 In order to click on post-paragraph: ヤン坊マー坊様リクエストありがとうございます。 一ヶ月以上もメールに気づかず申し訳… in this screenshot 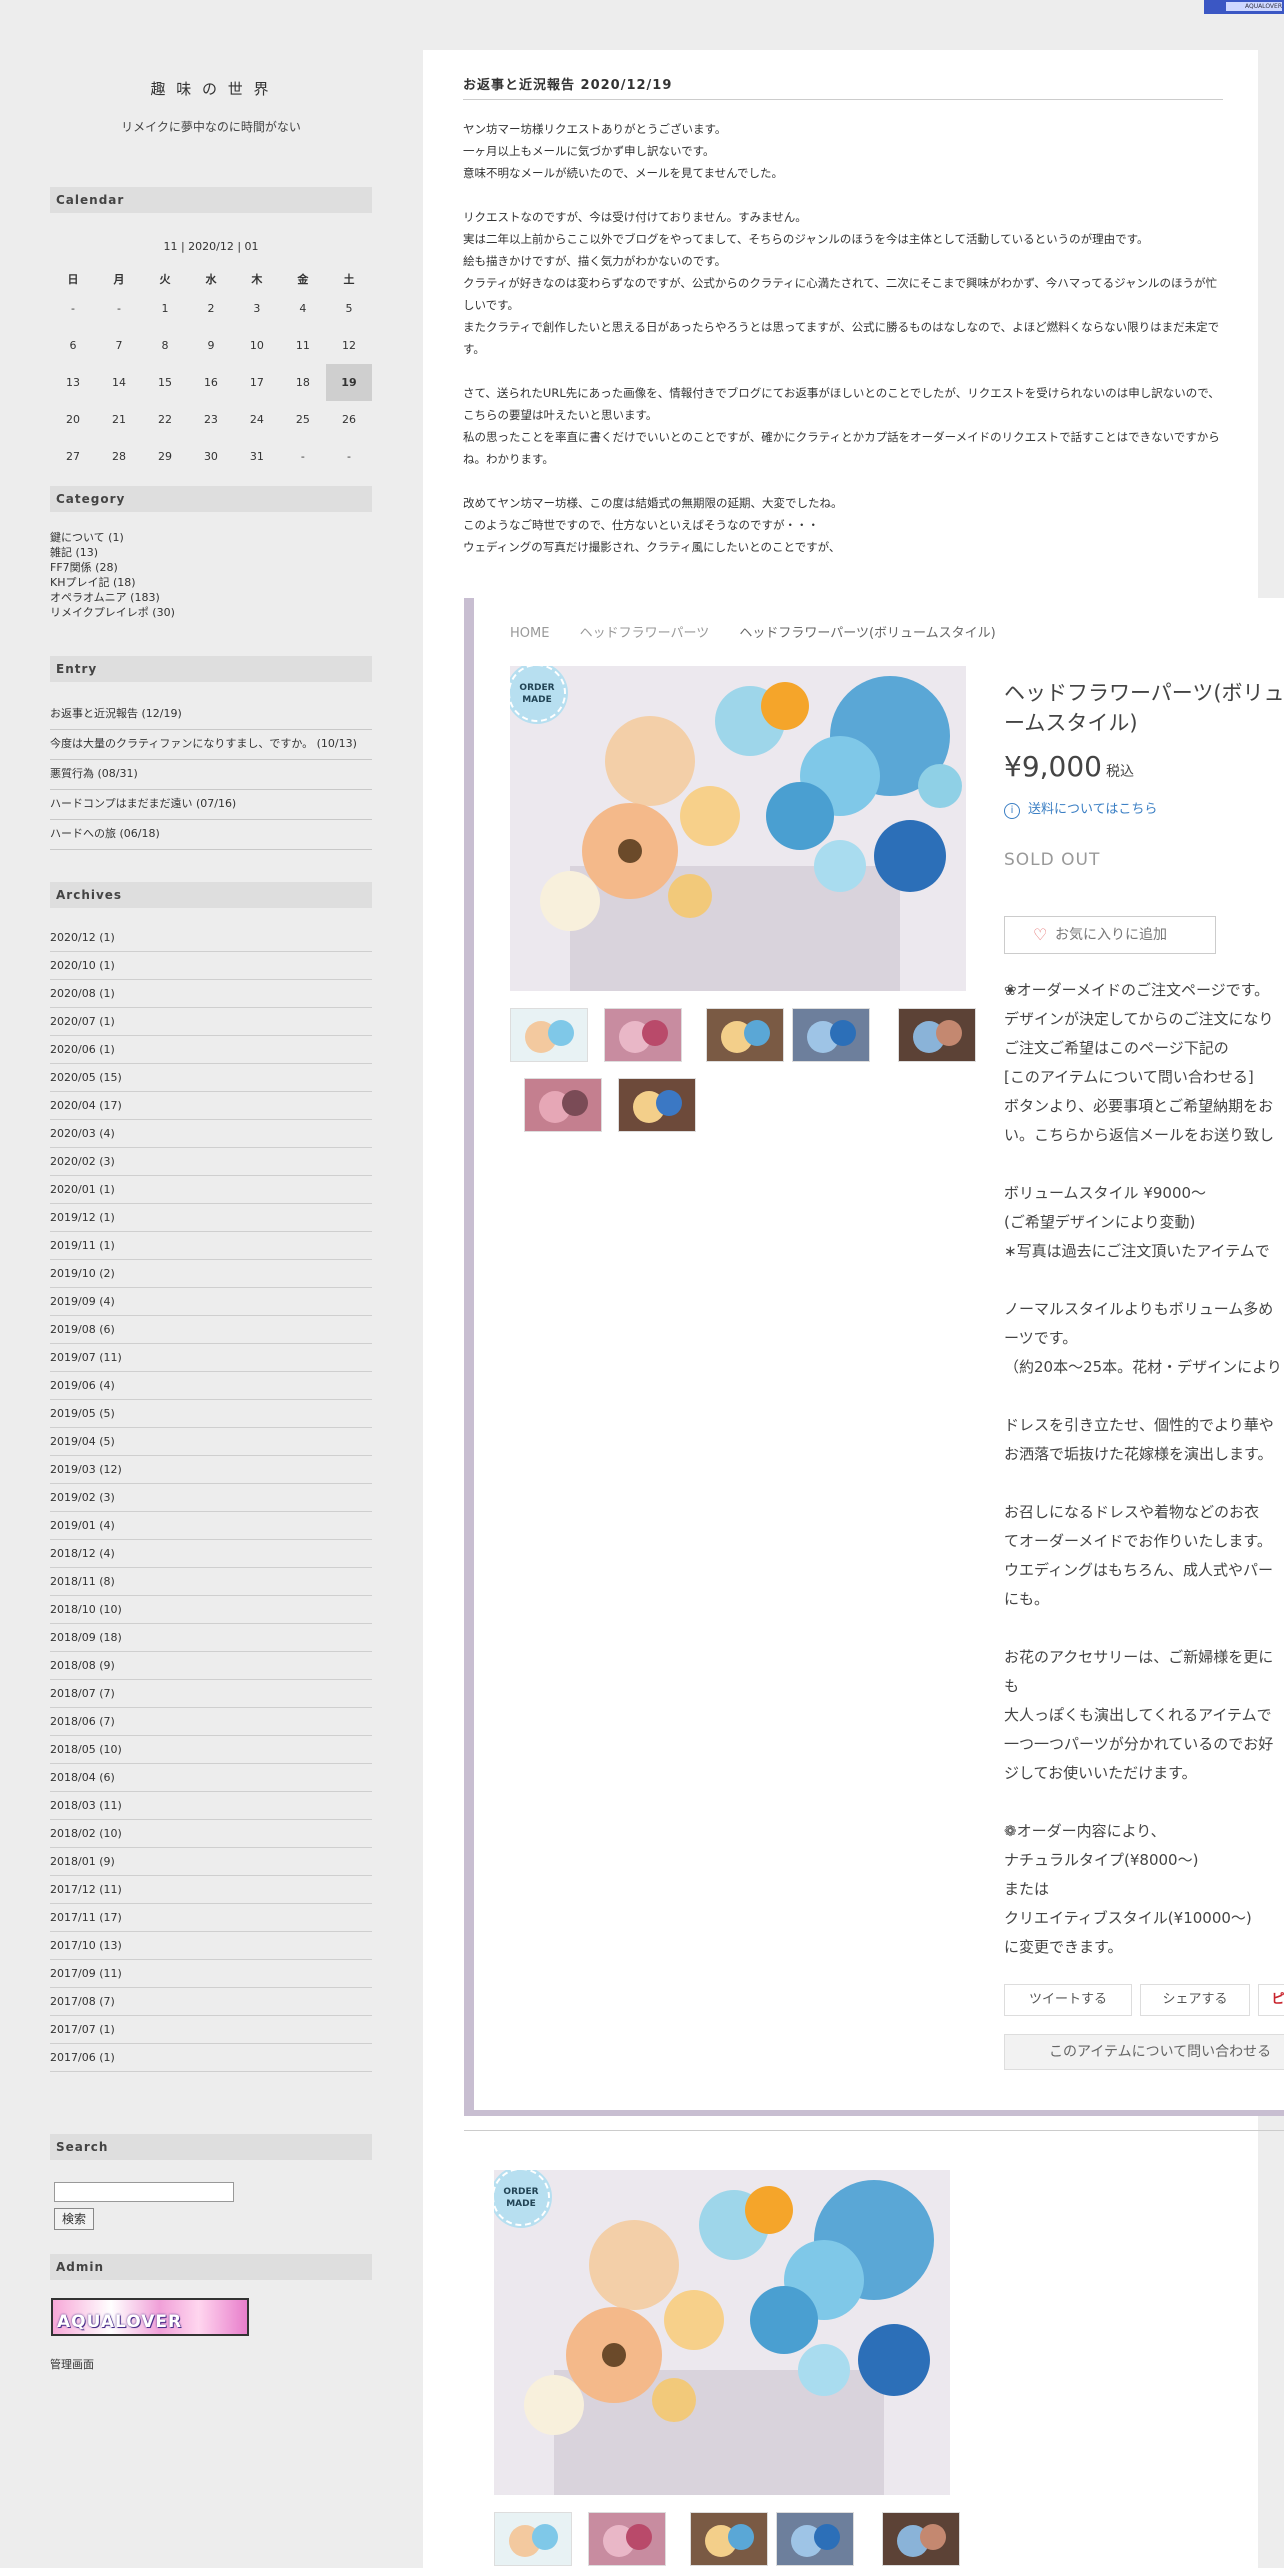, I will do `click(843, 151)`.